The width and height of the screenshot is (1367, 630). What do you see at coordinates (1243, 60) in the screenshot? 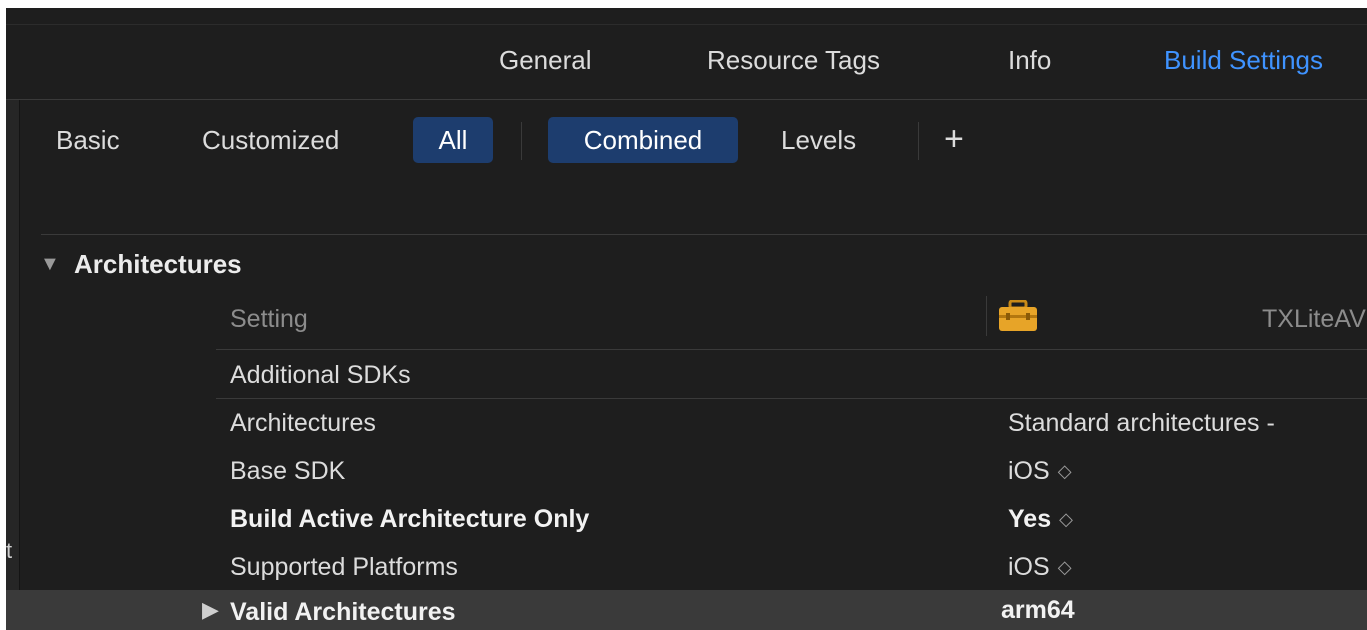
I see `tab-build-settings: Build Settings` at bounding box center [1243, 60].